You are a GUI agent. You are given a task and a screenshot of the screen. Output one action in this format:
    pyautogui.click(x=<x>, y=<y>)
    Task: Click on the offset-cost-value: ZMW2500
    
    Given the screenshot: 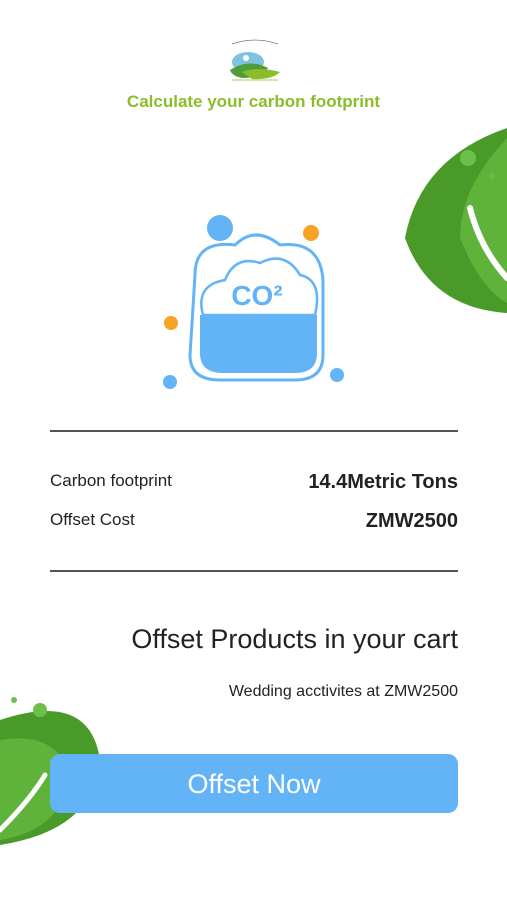 What is the action you would take?
    pyautogui.click(x=411, y=521)
    